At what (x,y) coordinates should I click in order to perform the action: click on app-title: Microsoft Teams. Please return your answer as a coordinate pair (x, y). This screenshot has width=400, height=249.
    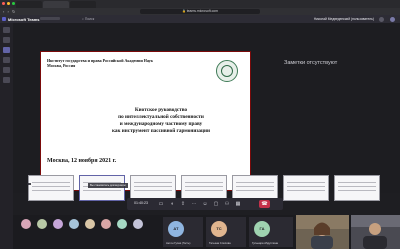
    Looking at the image, I should click on (24, 19).